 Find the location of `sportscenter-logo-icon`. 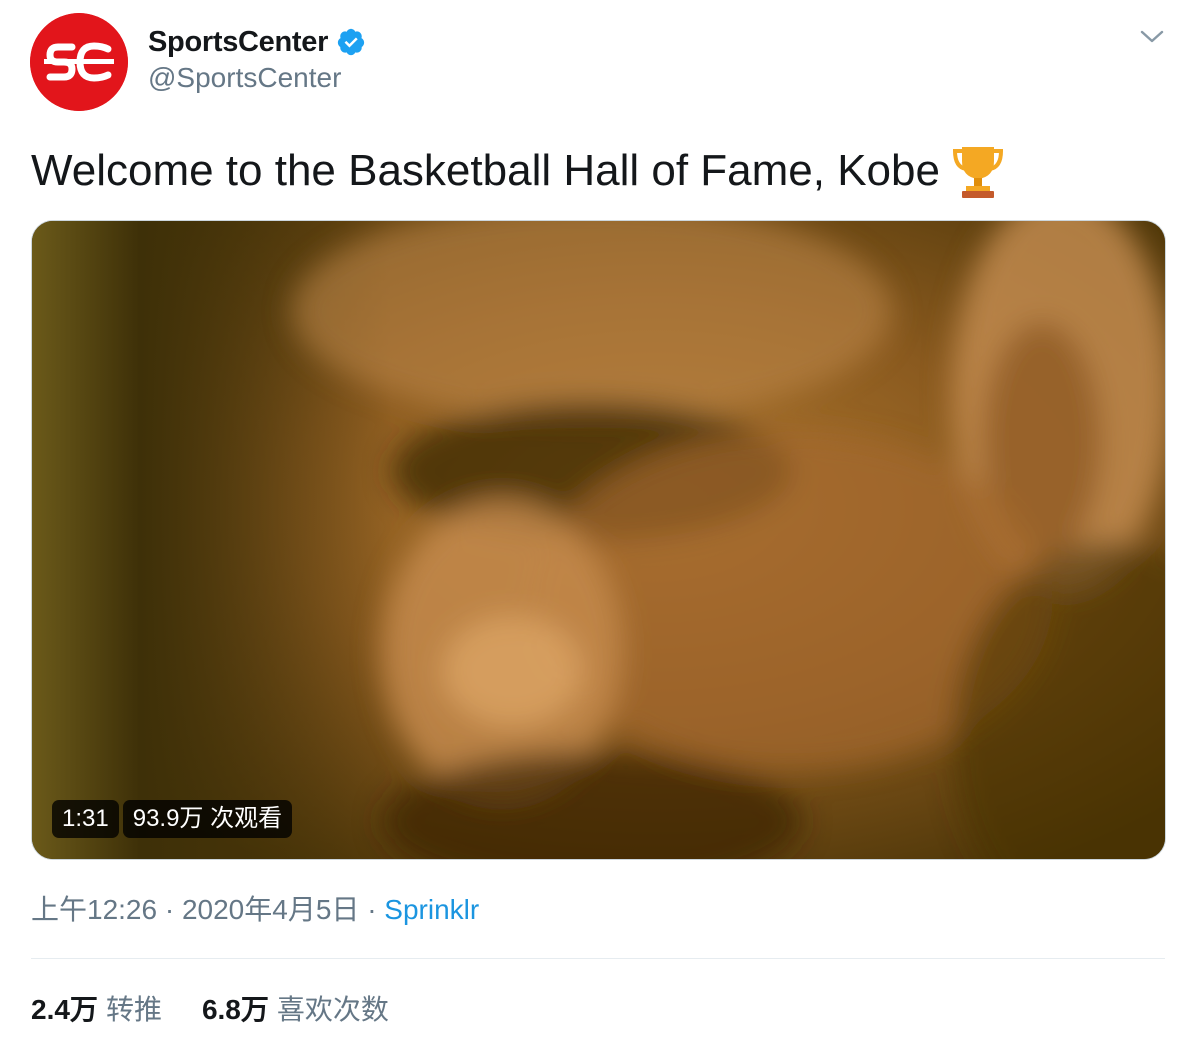

sportscenter-logo-icon is located at coordinates (79, 62).